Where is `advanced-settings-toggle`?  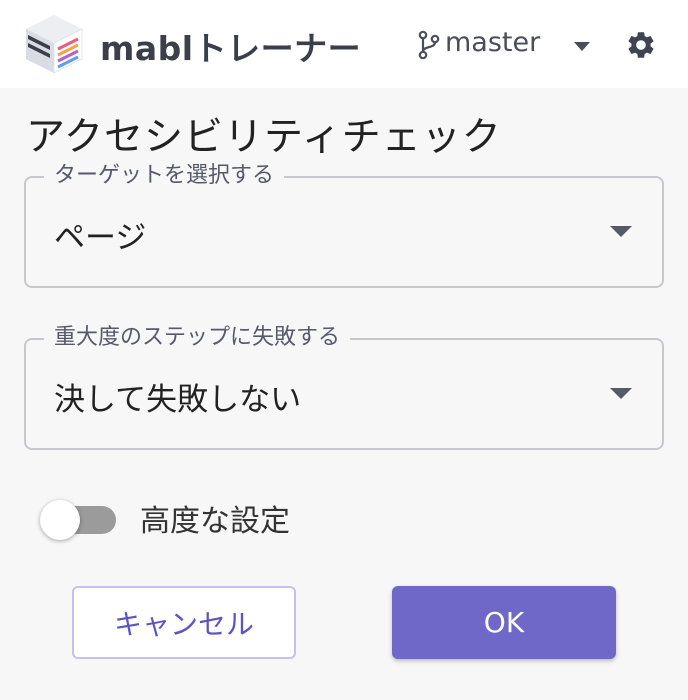
advanced-settings-toggle is located at coordinates (79, 520).